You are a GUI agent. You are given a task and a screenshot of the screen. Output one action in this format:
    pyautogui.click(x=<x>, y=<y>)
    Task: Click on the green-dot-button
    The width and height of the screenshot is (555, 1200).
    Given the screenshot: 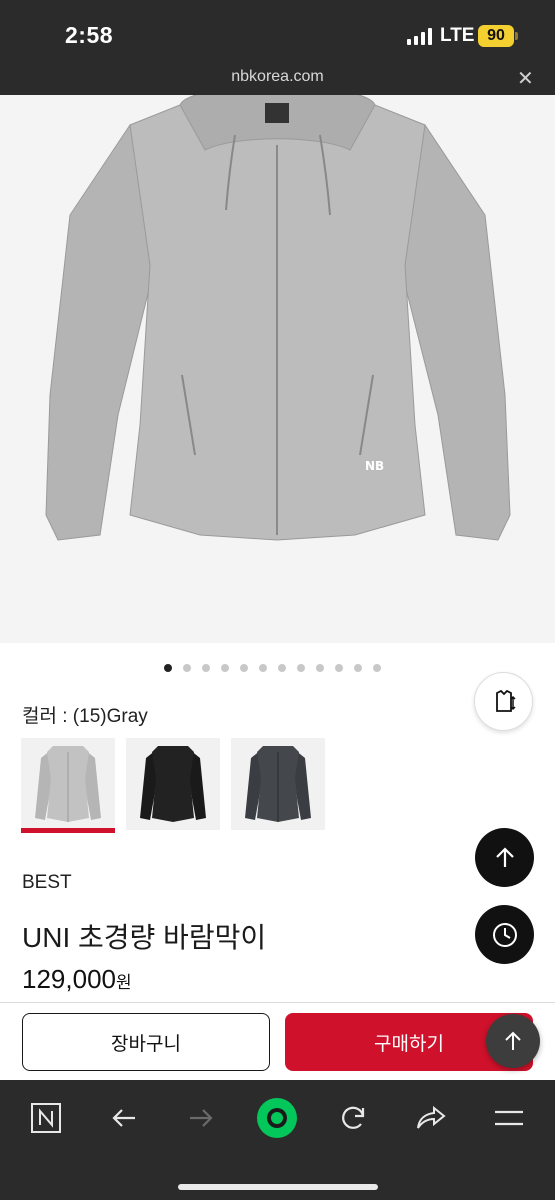 What is the action you would take?
    pyautogui.click(x=277, y=1118)
    